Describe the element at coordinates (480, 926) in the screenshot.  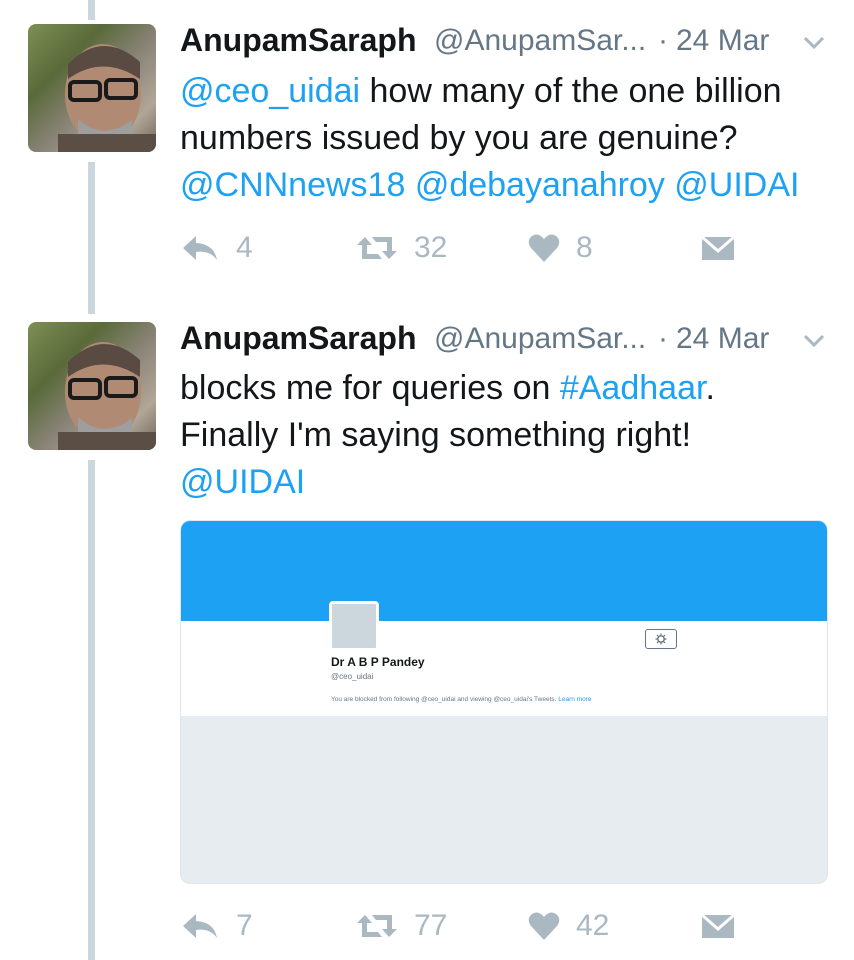
I see `tweet-actions: 7 77 42` at that location.